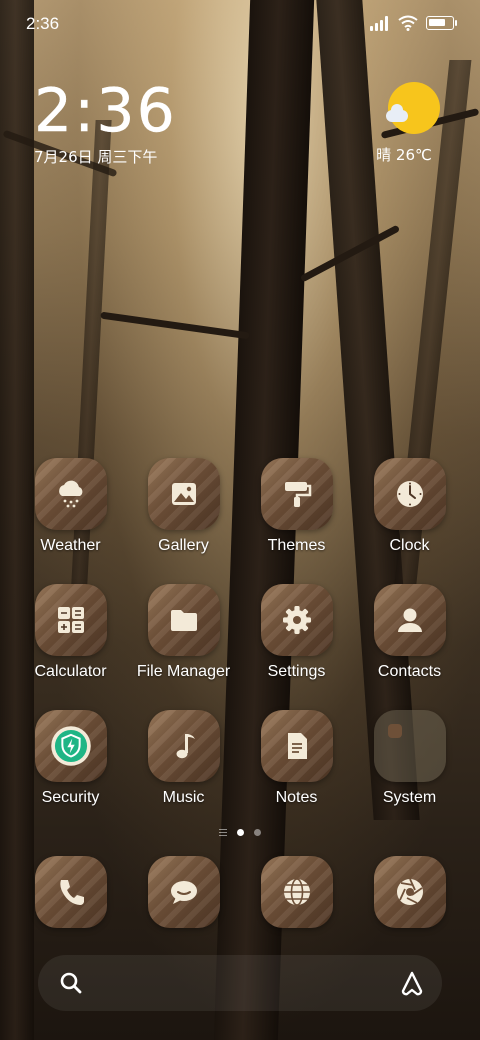  Describe the element at coordinates (183, 494) in the screenshot. I see `gallery-icon` at that location.